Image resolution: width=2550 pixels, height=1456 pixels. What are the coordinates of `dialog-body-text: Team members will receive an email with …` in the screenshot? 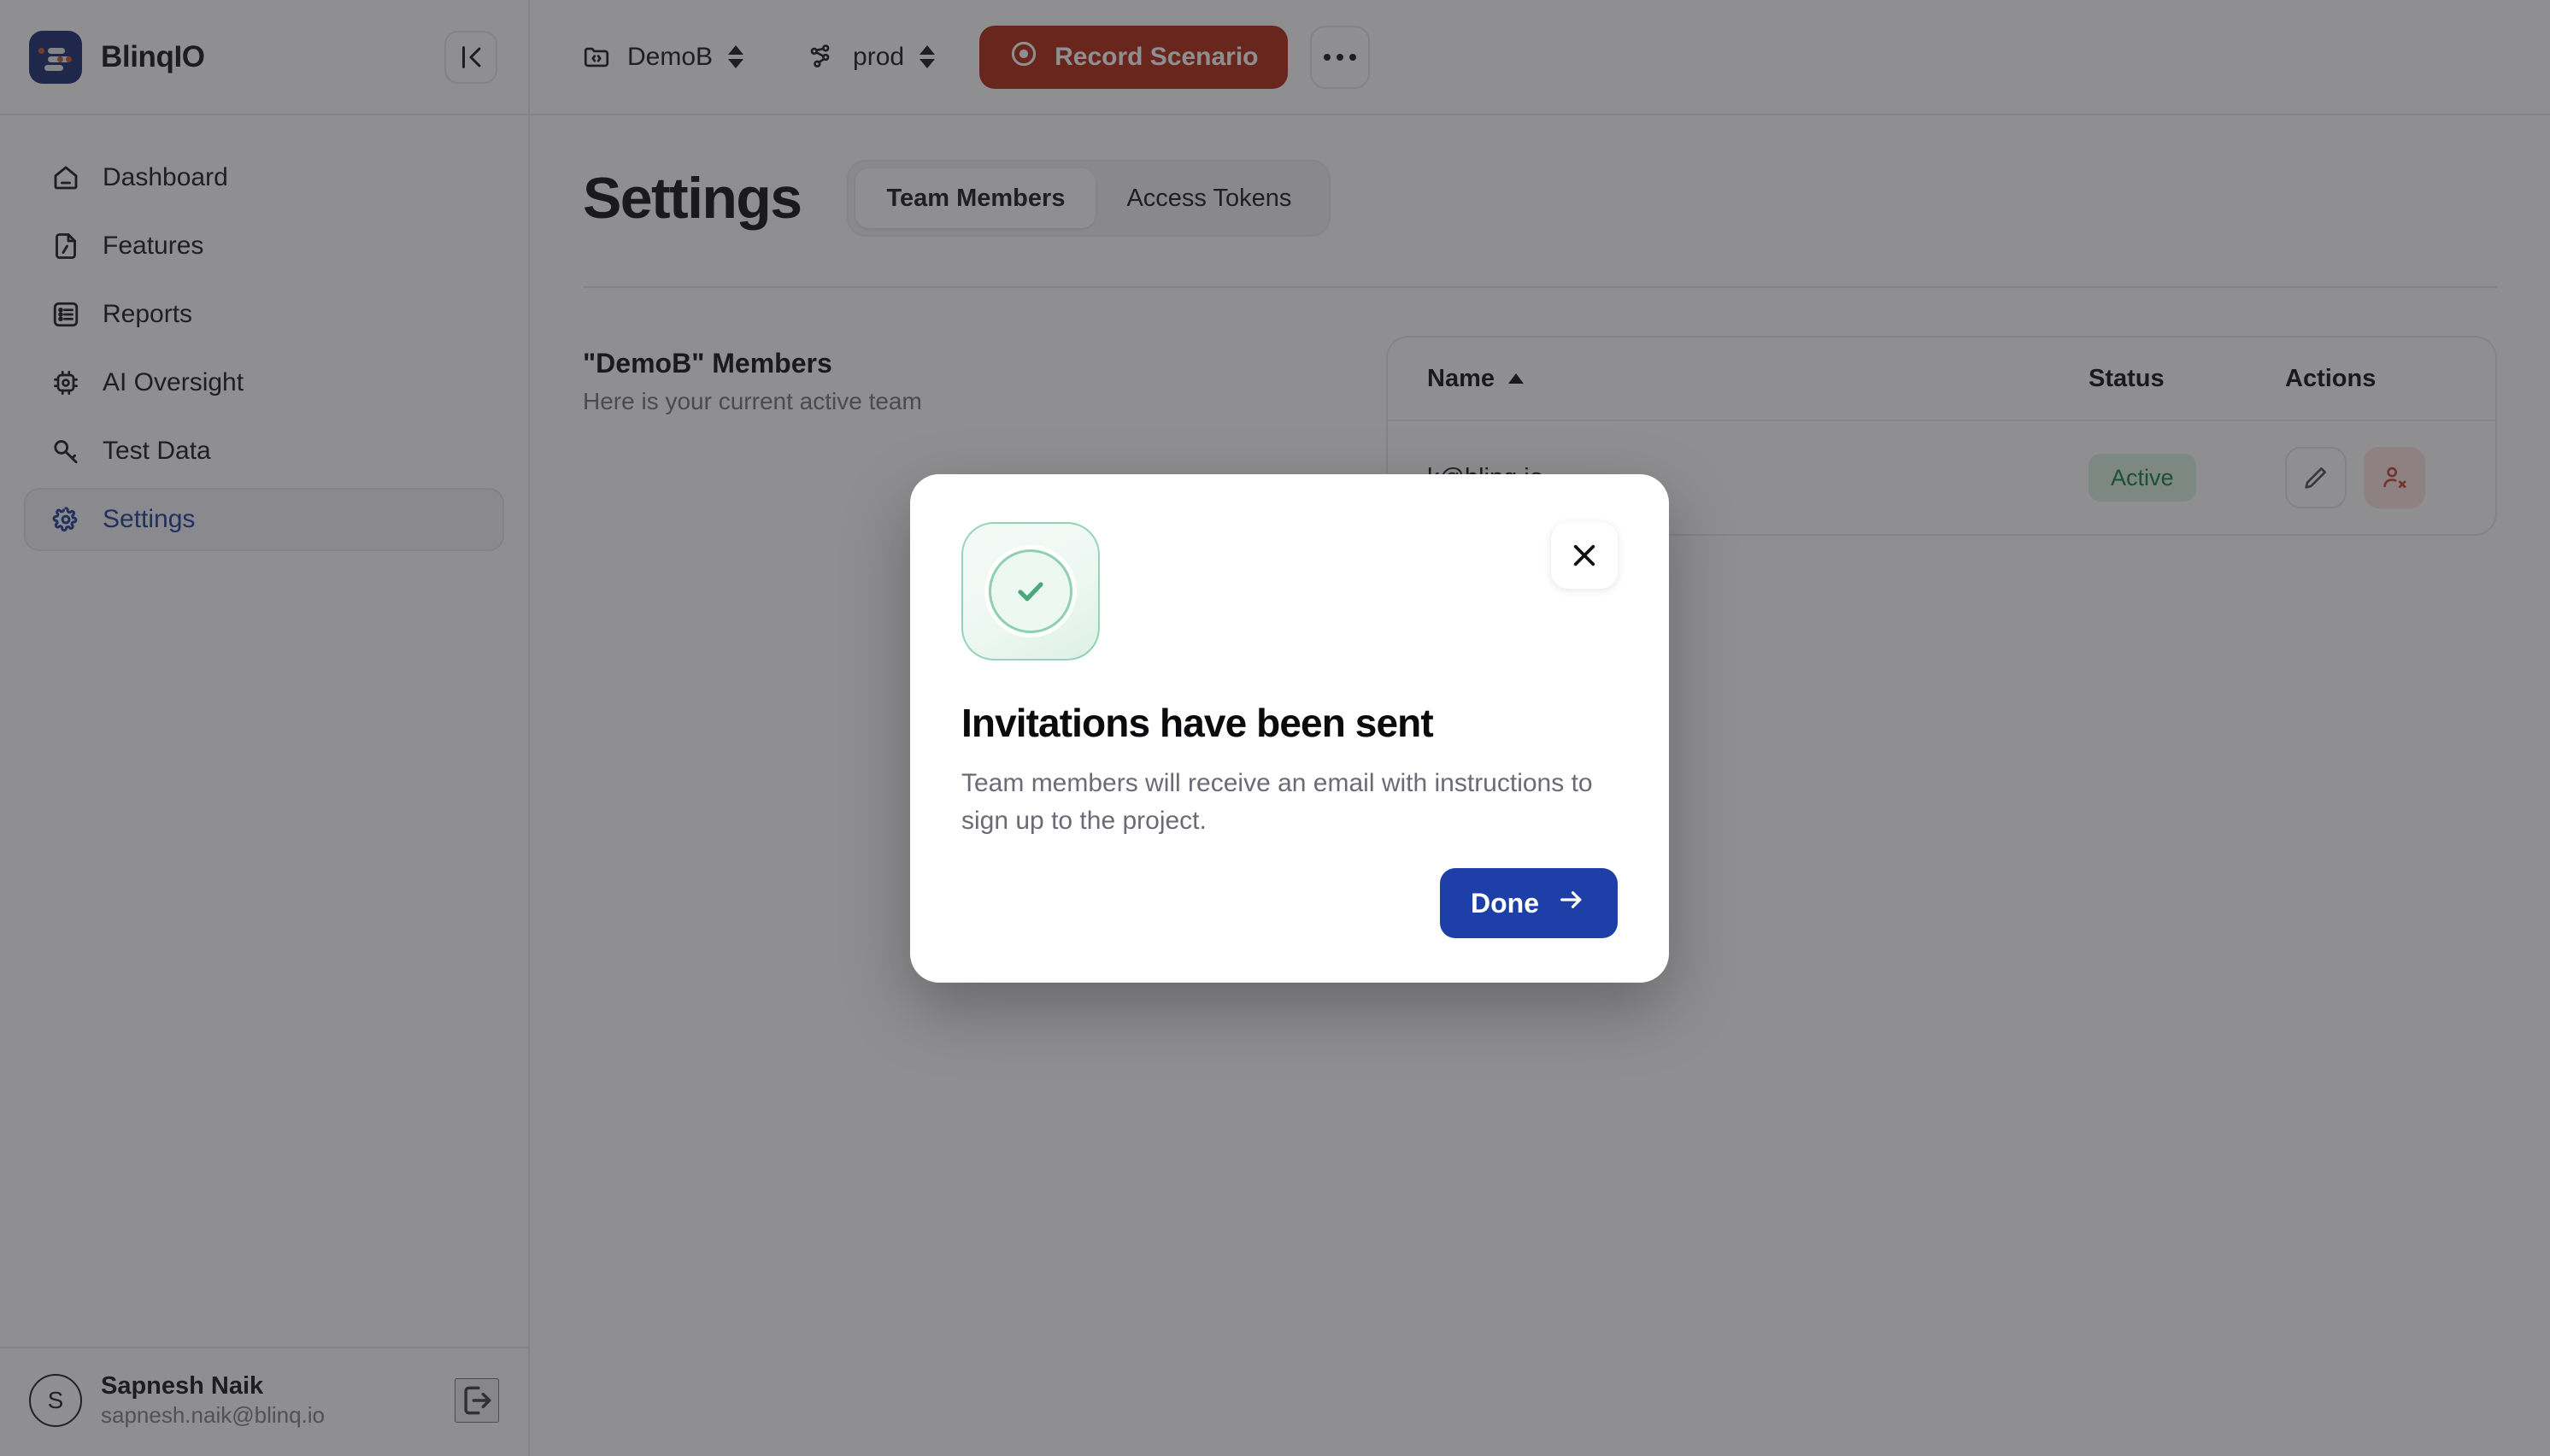 It's located at (1277, 802).